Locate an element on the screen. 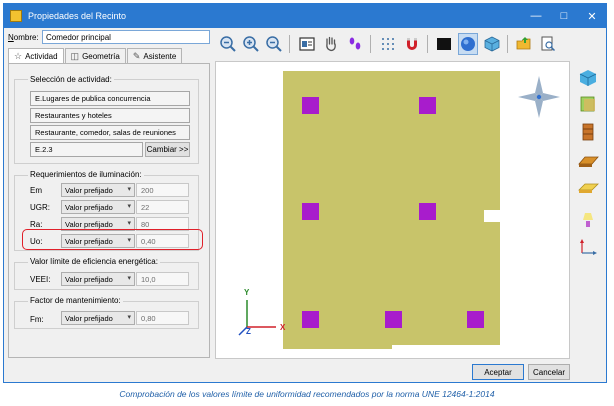 The image size is (614, 406). tab-asistente: ✎ Asistente is located at coordinates (154, 56).